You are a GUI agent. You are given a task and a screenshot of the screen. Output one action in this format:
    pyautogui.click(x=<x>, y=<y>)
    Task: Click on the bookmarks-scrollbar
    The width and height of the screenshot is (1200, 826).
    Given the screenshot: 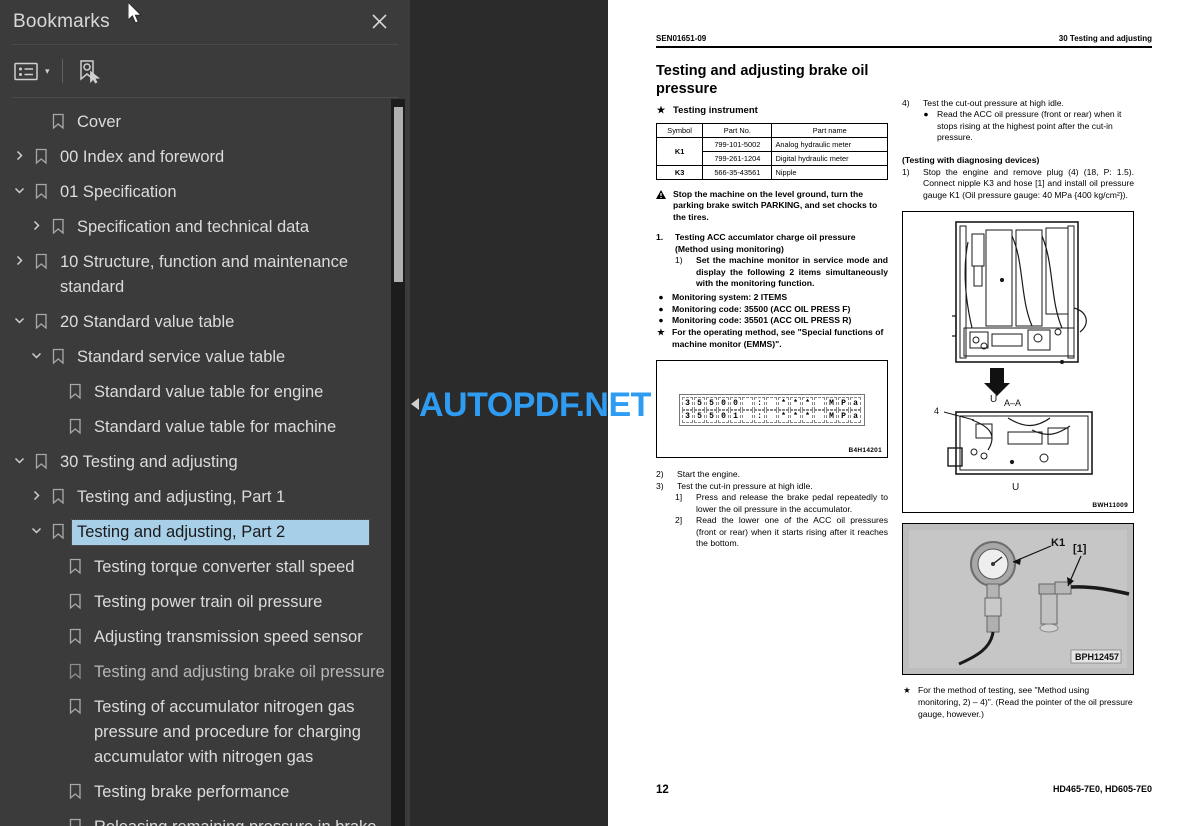 What is the action you would take?
    pyautogui.click(x=398, y=462)
    